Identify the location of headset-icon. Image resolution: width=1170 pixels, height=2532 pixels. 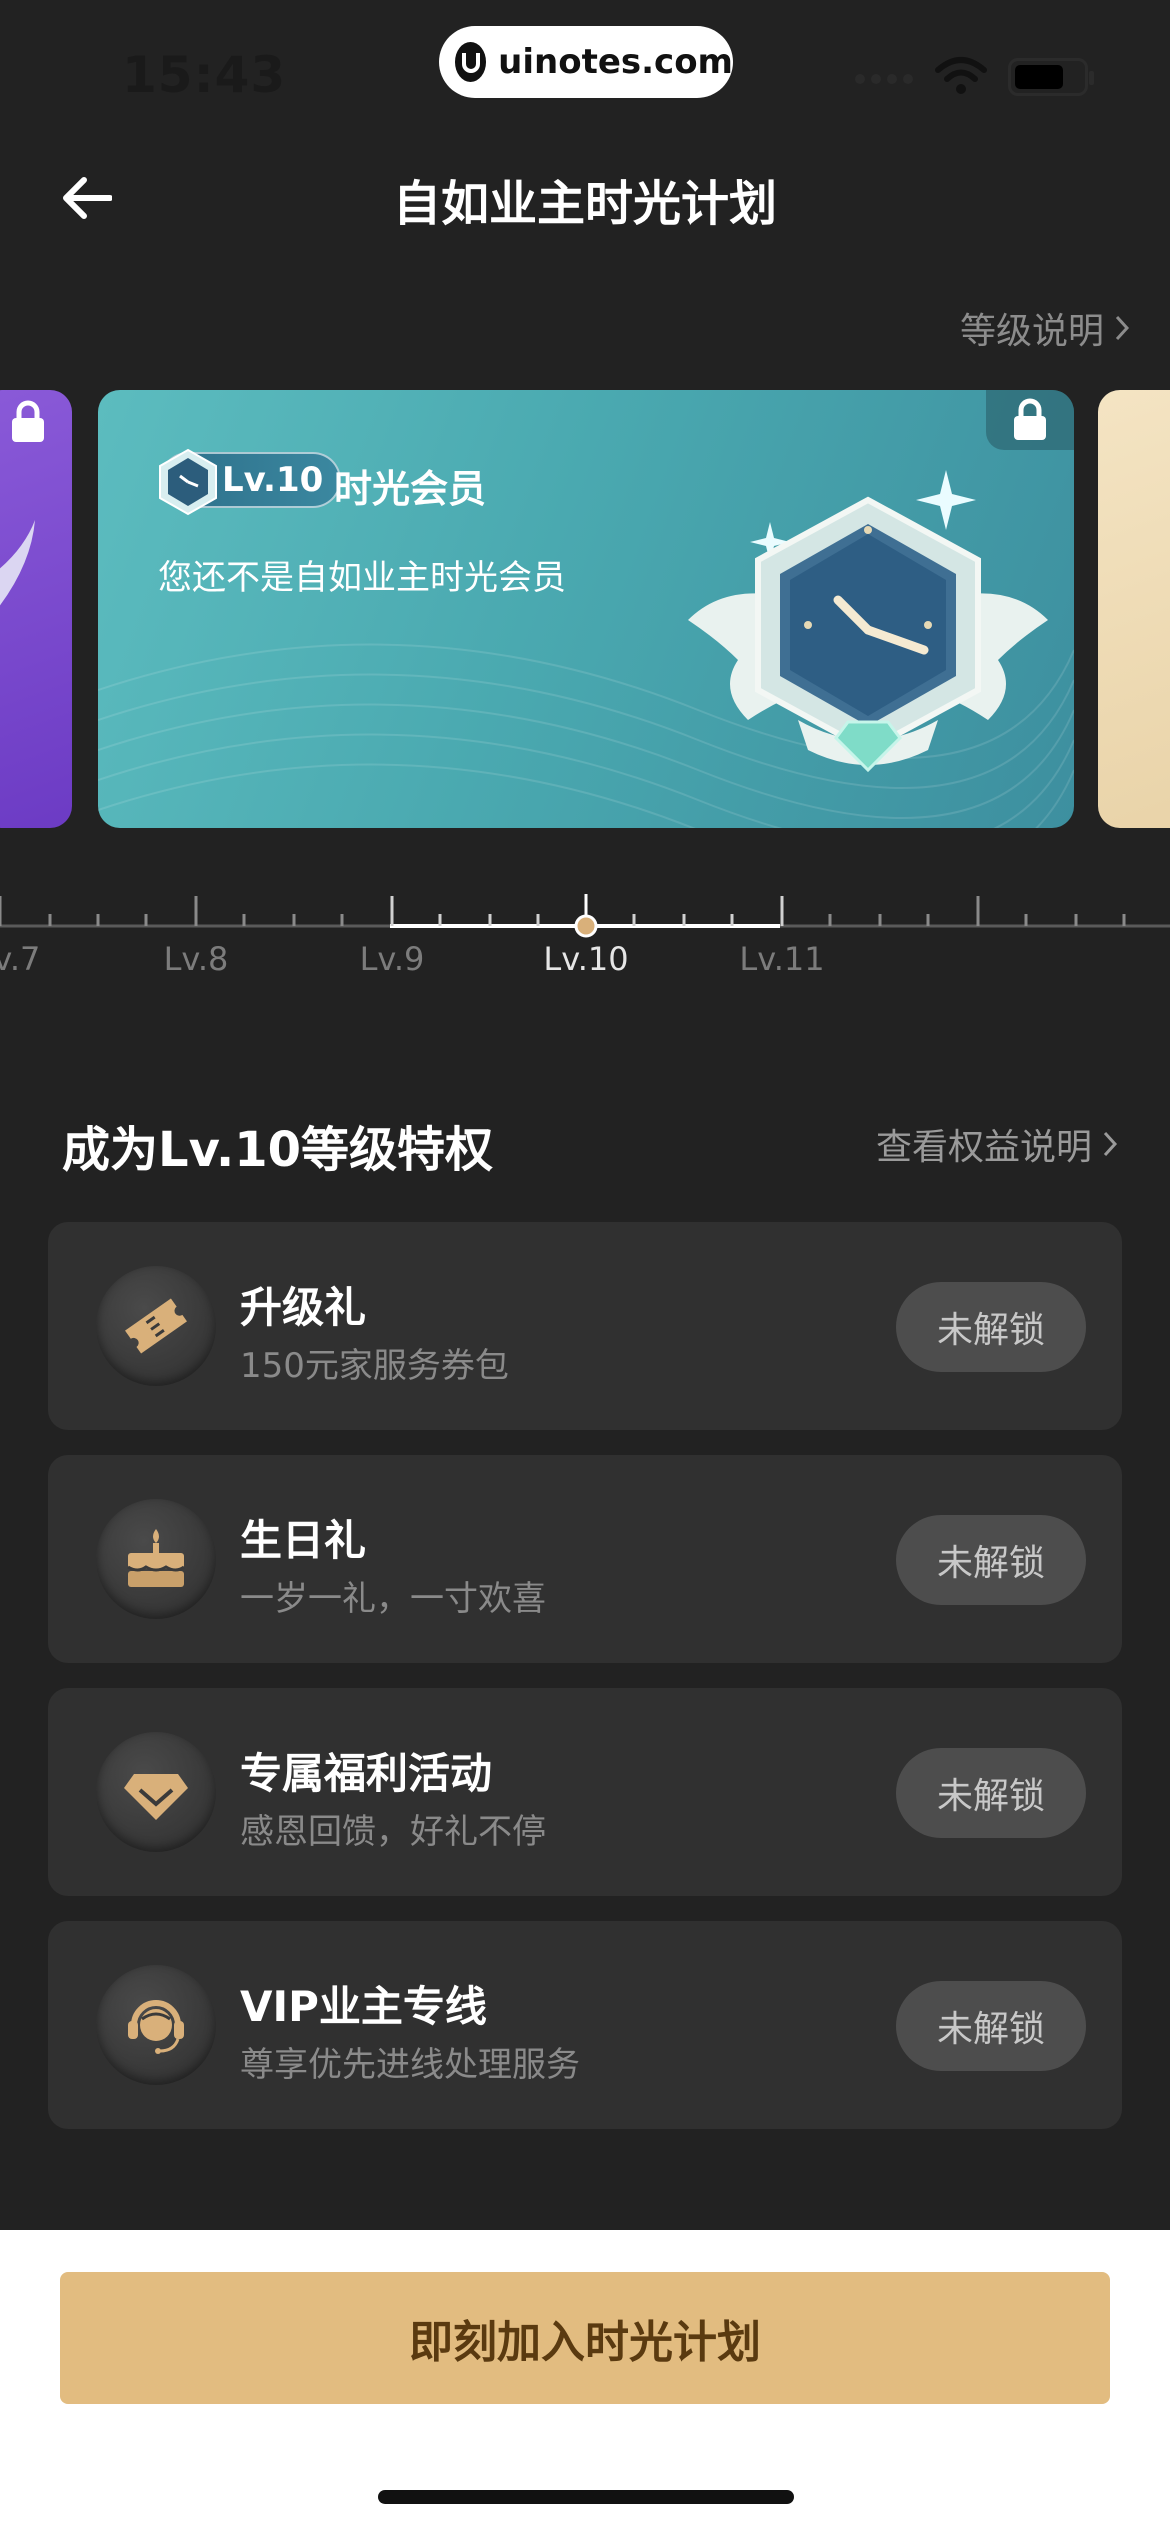
(156, 2025).